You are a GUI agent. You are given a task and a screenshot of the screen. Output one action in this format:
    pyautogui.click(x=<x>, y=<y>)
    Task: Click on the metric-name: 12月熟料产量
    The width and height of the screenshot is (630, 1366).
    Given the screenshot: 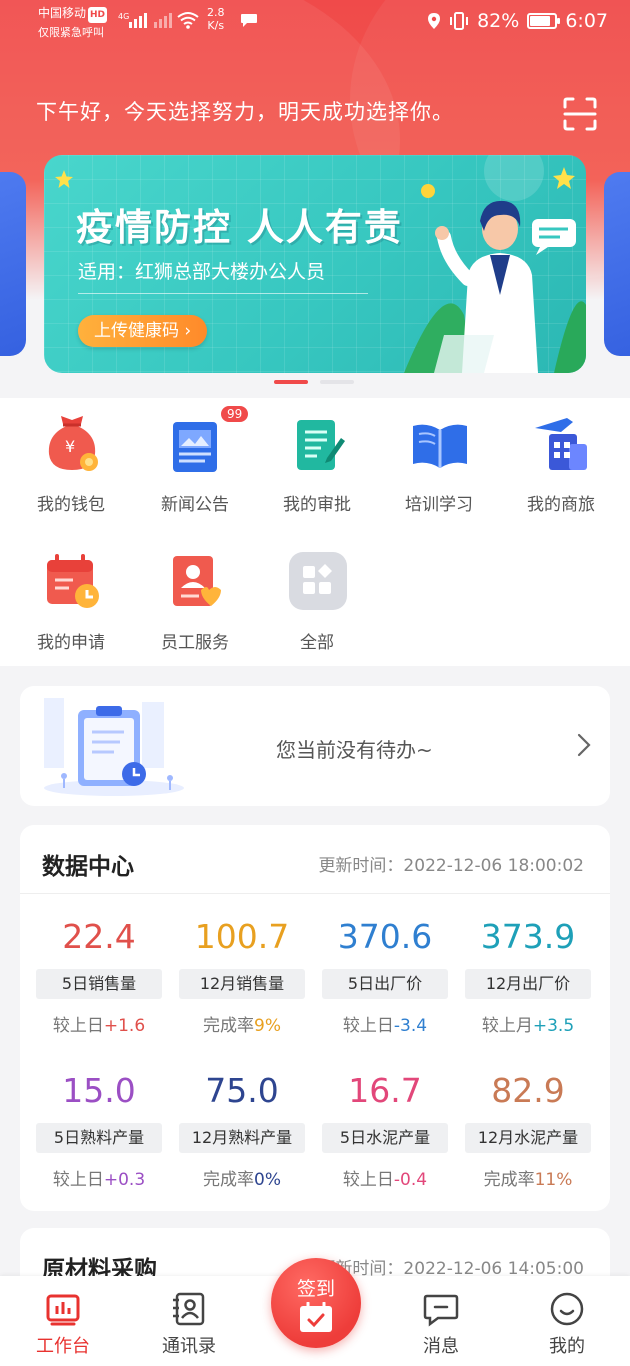 What is the action you would take?
    pyautogui.click(x=242, y=1138)
    